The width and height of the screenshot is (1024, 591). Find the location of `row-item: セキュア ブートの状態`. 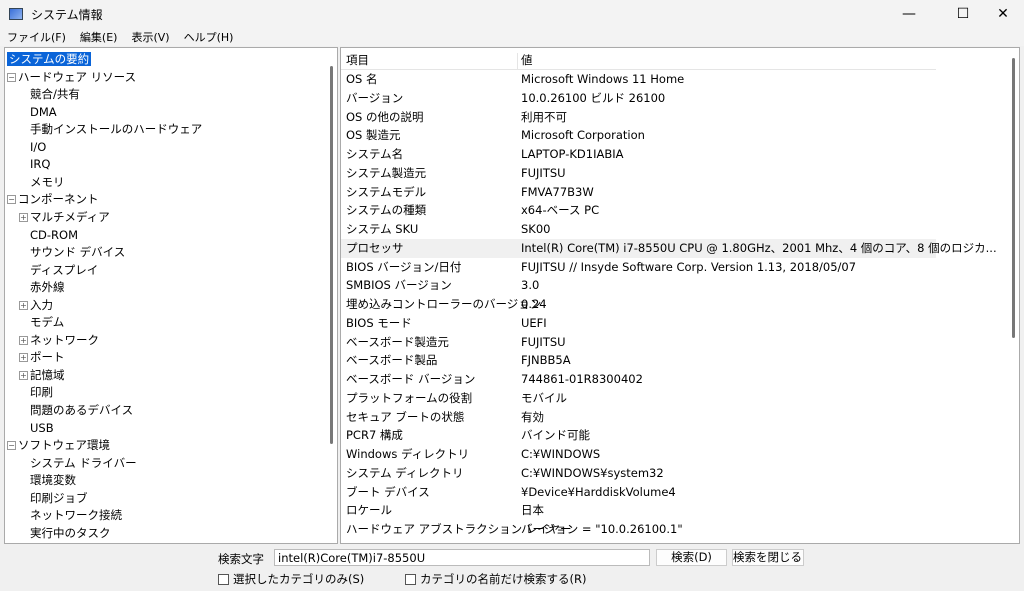

row-item: セキュア ブートの状態 is located at coordinates (405, 416).